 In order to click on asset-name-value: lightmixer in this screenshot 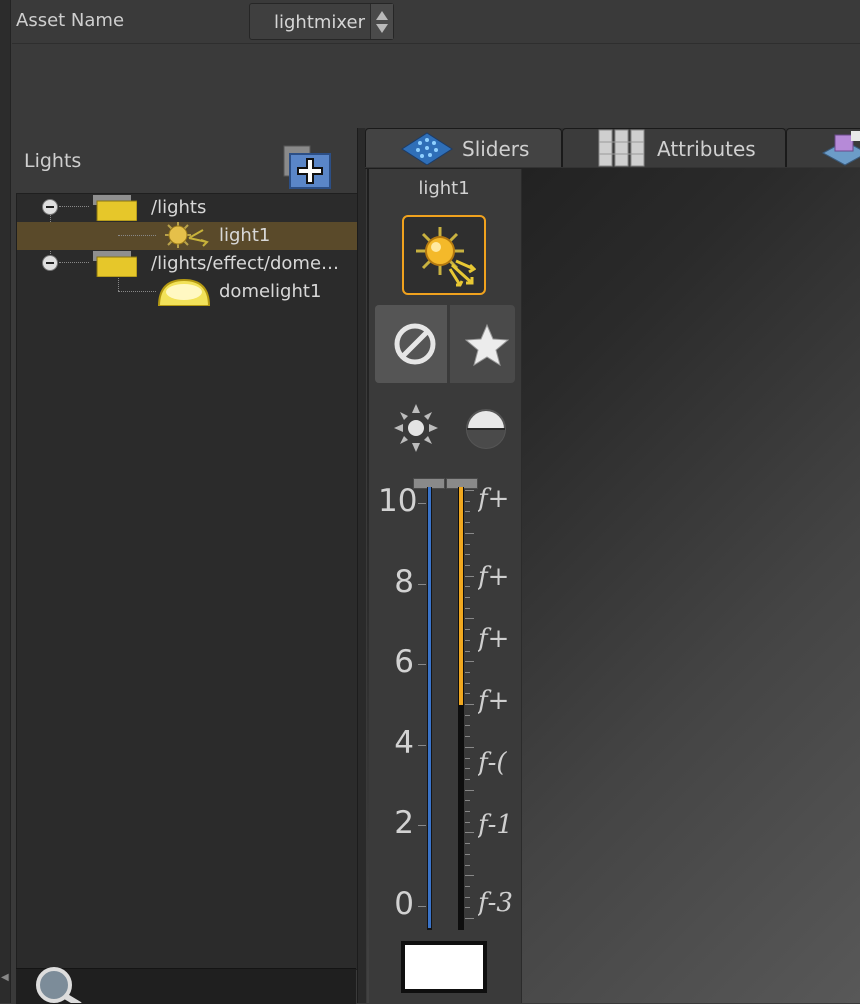, I will do `click(320, 22)`.